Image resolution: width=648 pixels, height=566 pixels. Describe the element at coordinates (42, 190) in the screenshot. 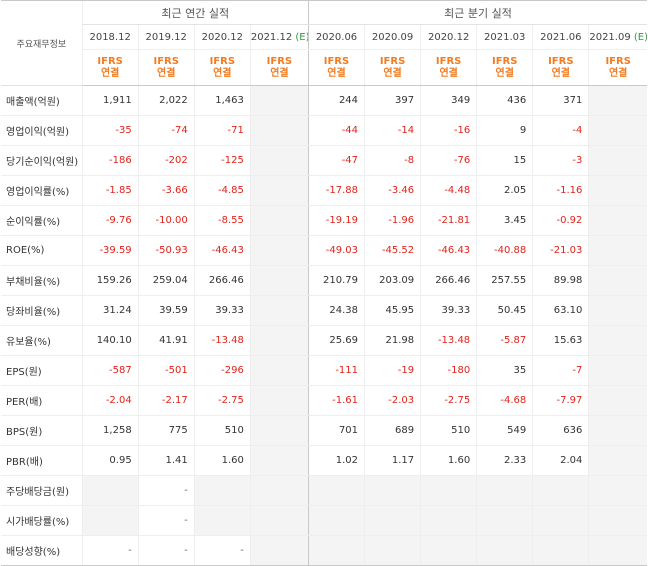

I see `row-label: 영업이익률(%)` at that location.